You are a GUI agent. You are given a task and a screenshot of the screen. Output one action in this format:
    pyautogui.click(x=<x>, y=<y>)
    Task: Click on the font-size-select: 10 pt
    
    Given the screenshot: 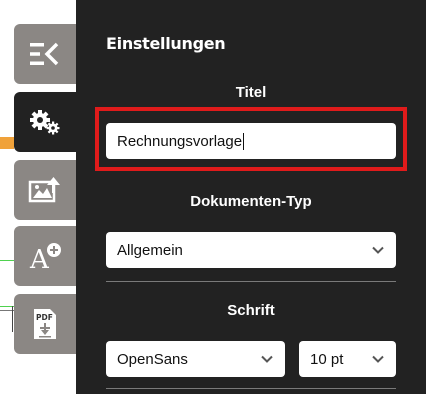 What is the action you would take?
    pyautogui.click(x=347, y=359)
    